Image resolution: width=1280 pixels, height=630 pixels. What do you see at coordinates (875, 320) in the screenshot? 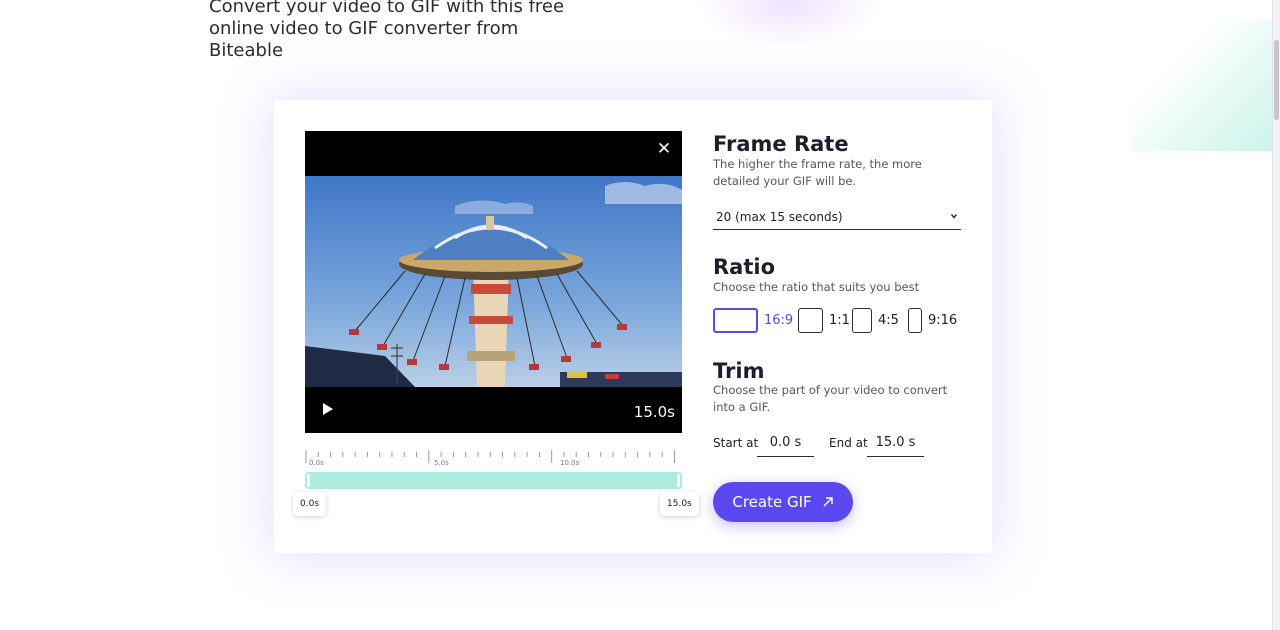
I see `ratio-option-4-5: 4:5` at bounding box center [875, 320].